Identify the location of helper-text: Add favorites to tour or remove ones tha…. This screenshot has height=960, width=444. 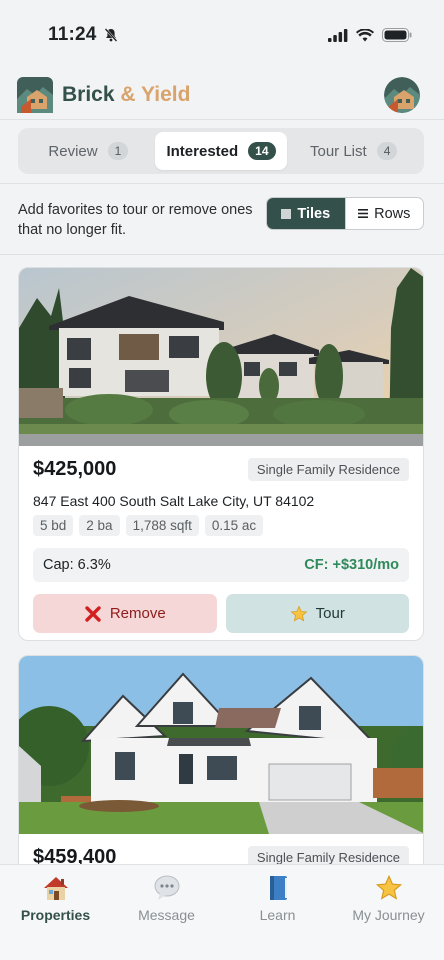
(135, 220).